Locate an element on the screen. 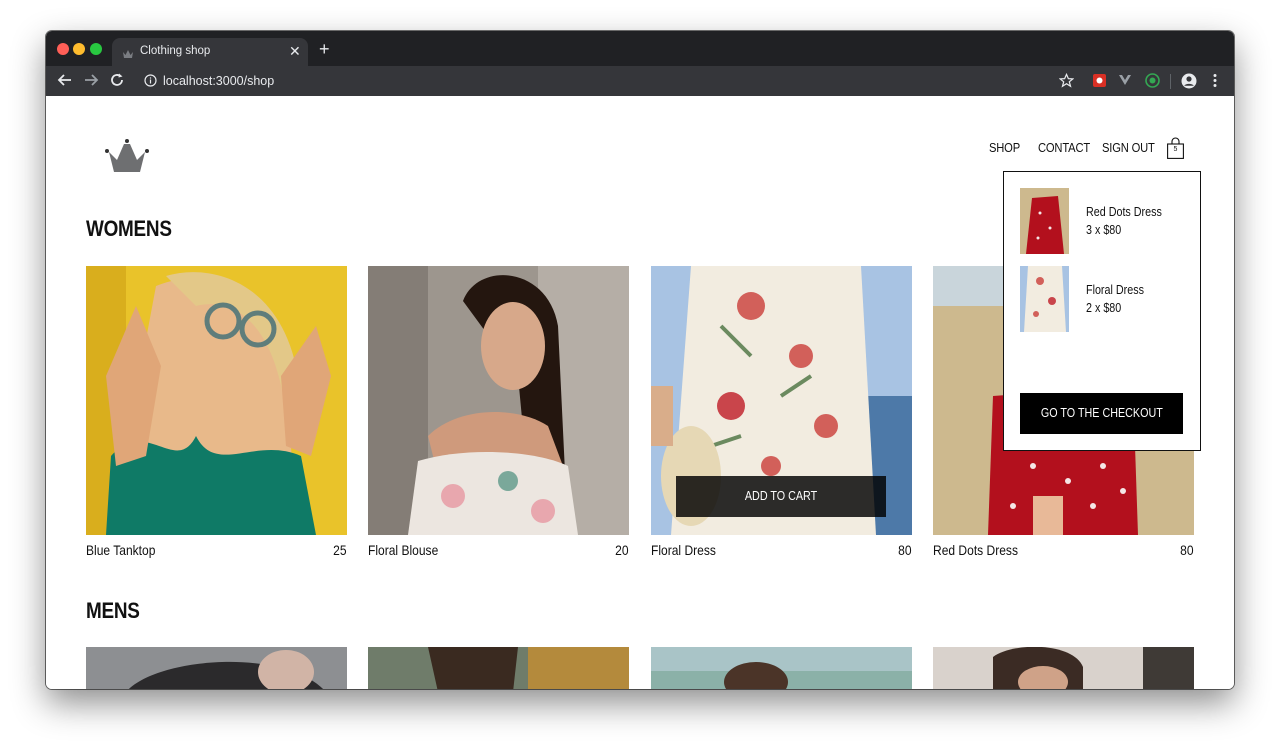 The image size is (1280, 751). crown-favicon-icon is located at coordinates (128, 55).